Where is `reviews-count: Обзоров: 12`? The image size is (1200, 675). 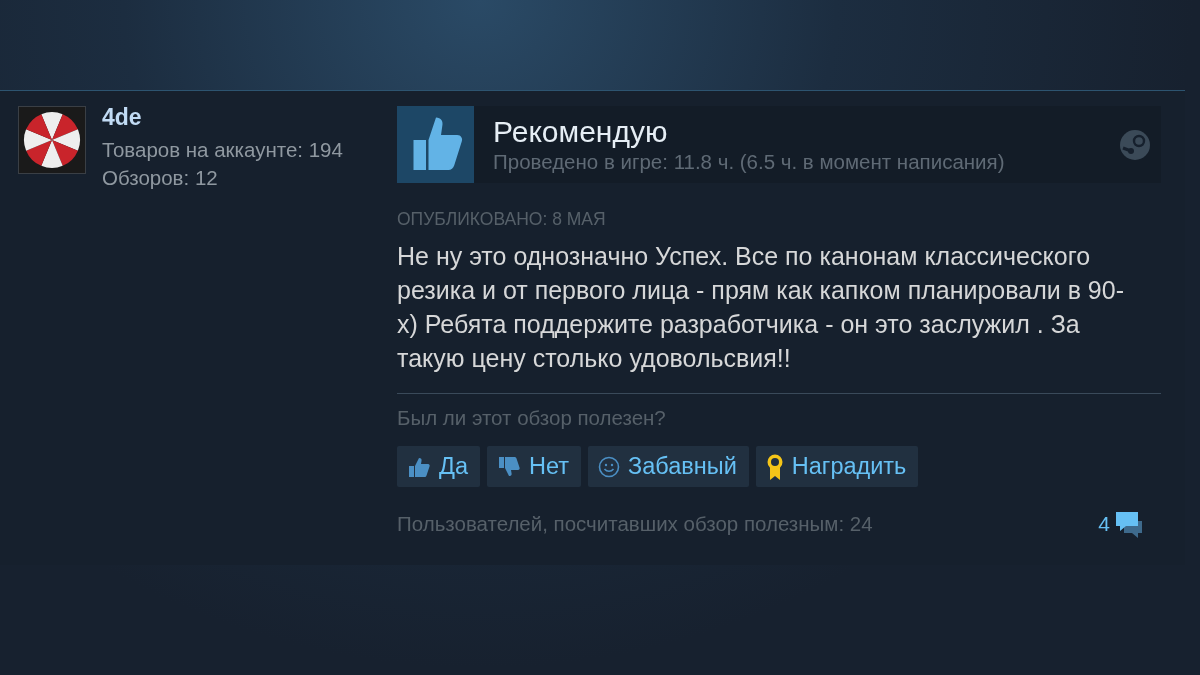
reviews-count: Обзоров: 12 is located at coordinates (222, 178).